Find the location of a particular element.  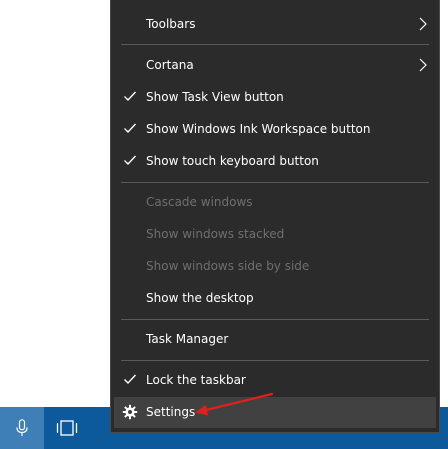

menu-item-label: Show windows side by side is located at coordinates (228, 266).